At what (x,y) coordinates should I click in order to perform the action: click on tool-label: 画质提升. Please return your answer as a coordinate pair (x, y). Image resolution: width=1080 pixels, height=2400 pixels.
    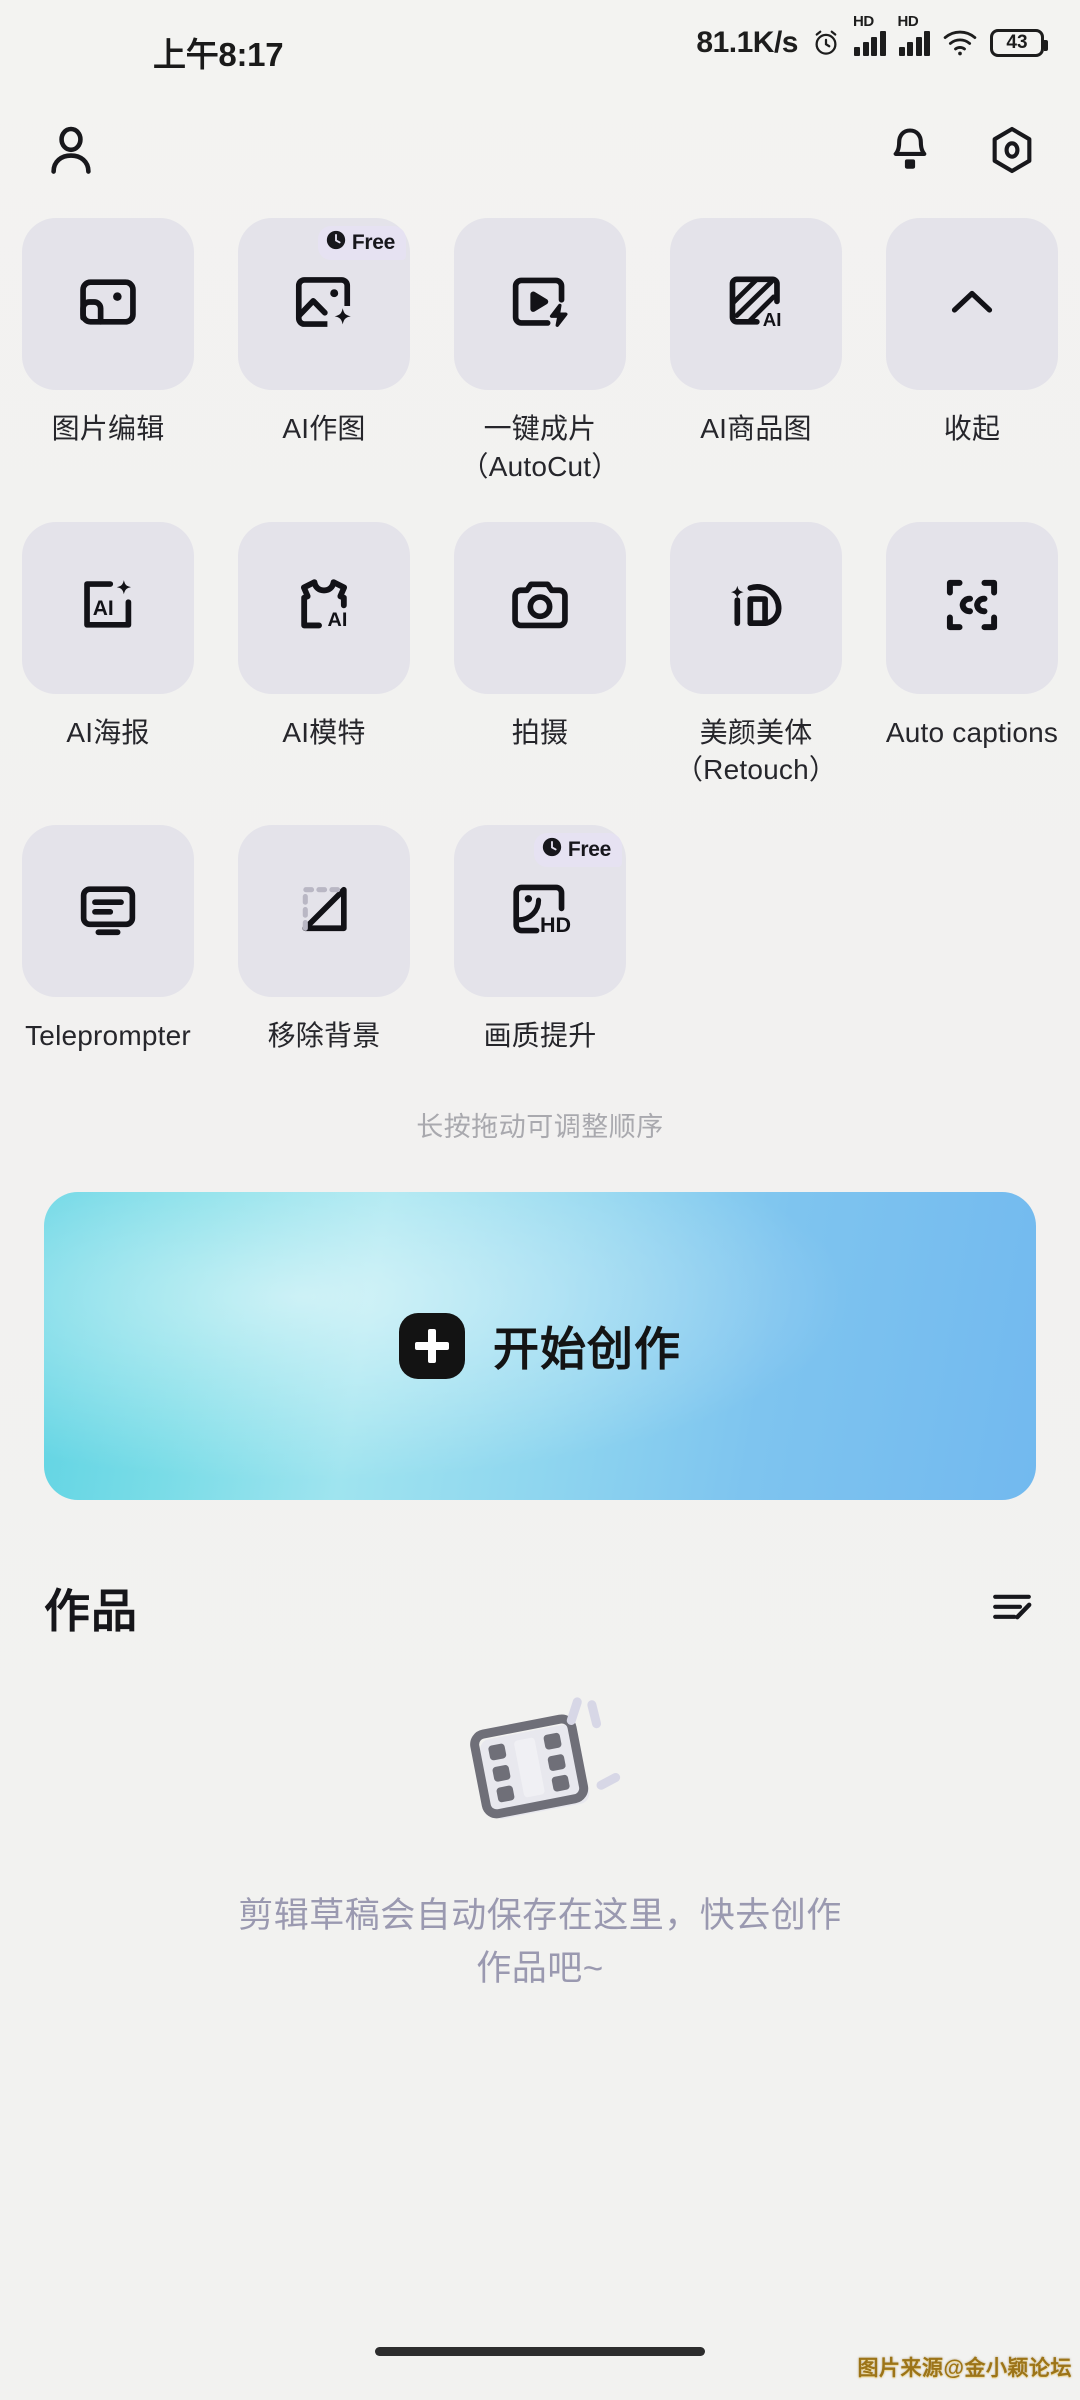
    Looking at the image, I should click on (540, 1036).